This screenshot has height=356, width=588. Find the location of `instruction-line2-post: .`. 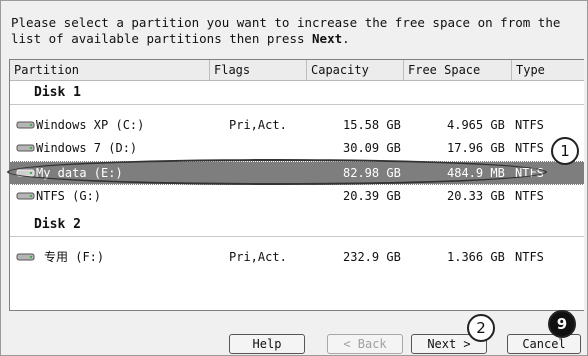

instruction-line2-post: . is located at coordinates (346, 38).